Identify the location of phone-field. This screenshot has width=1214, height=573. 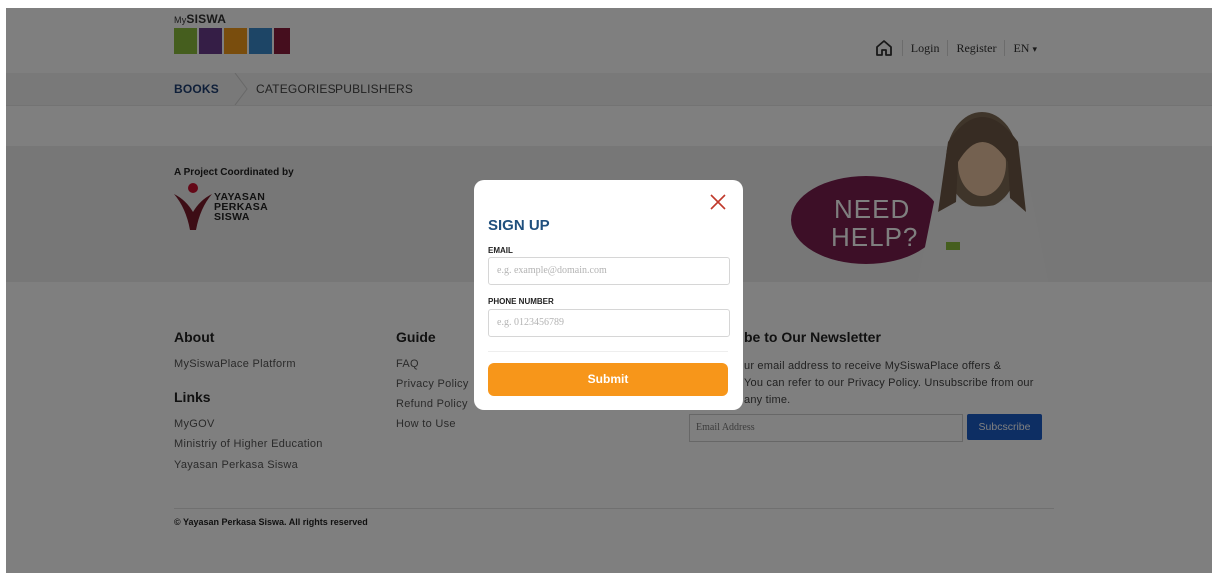
(609, 322).